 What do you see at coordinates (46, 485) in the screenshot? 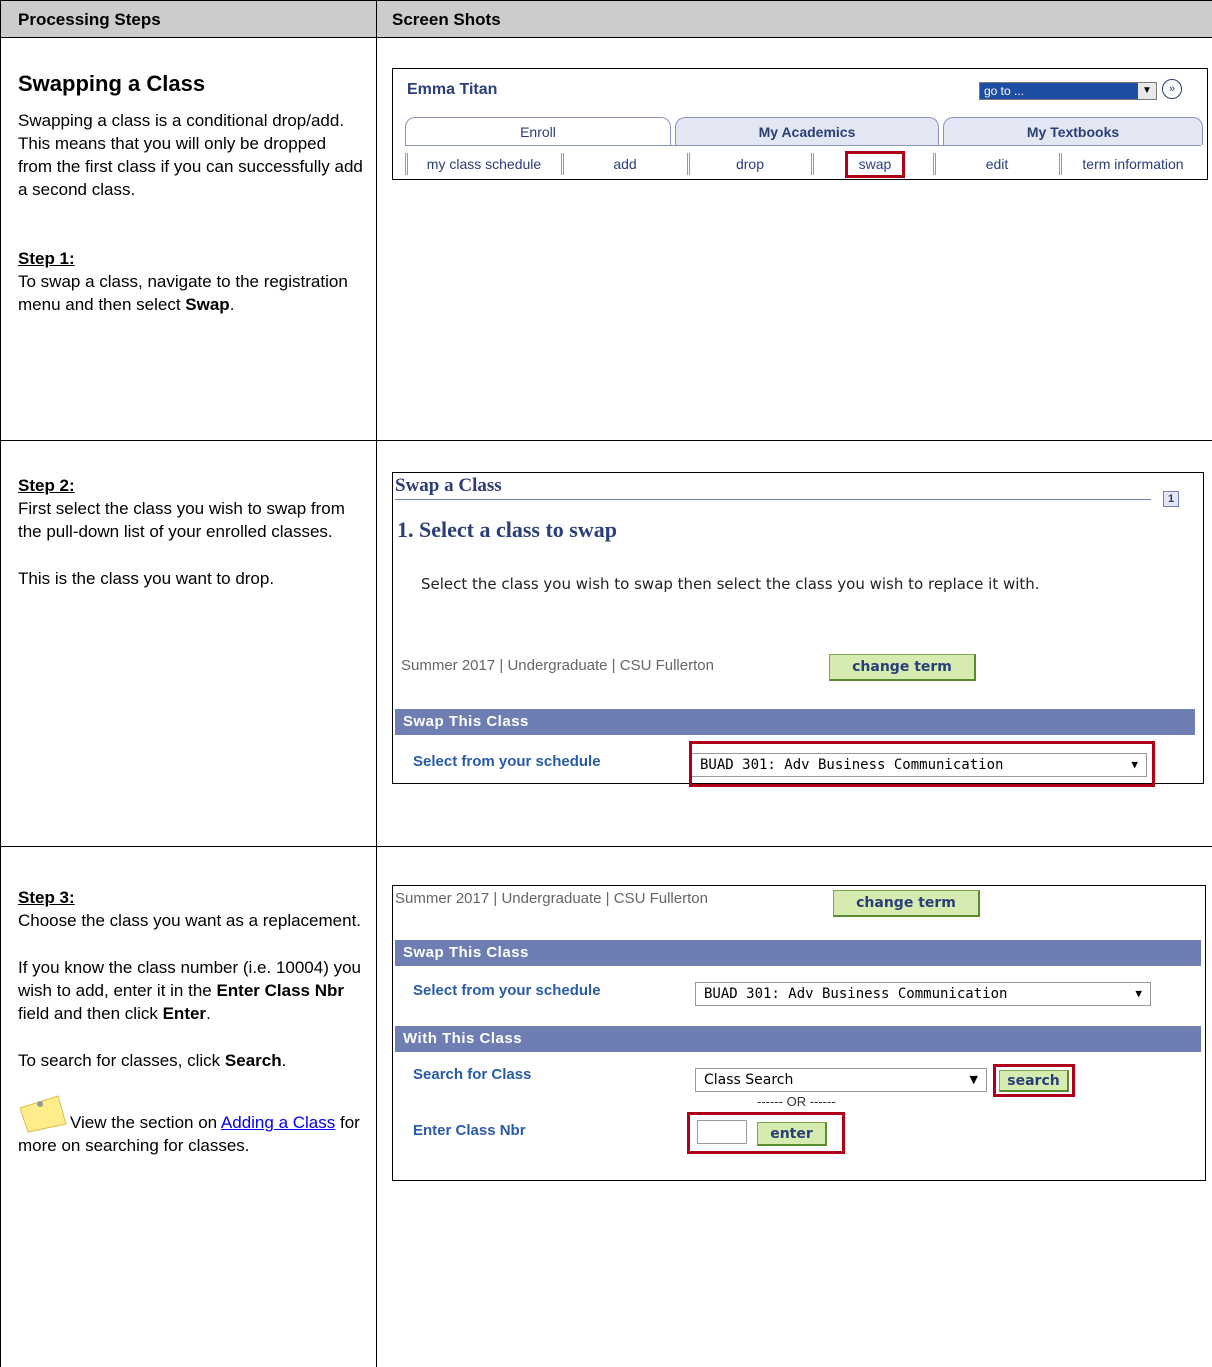
I see `step2-heading: Step 2:` at bounding box center [46, 485].